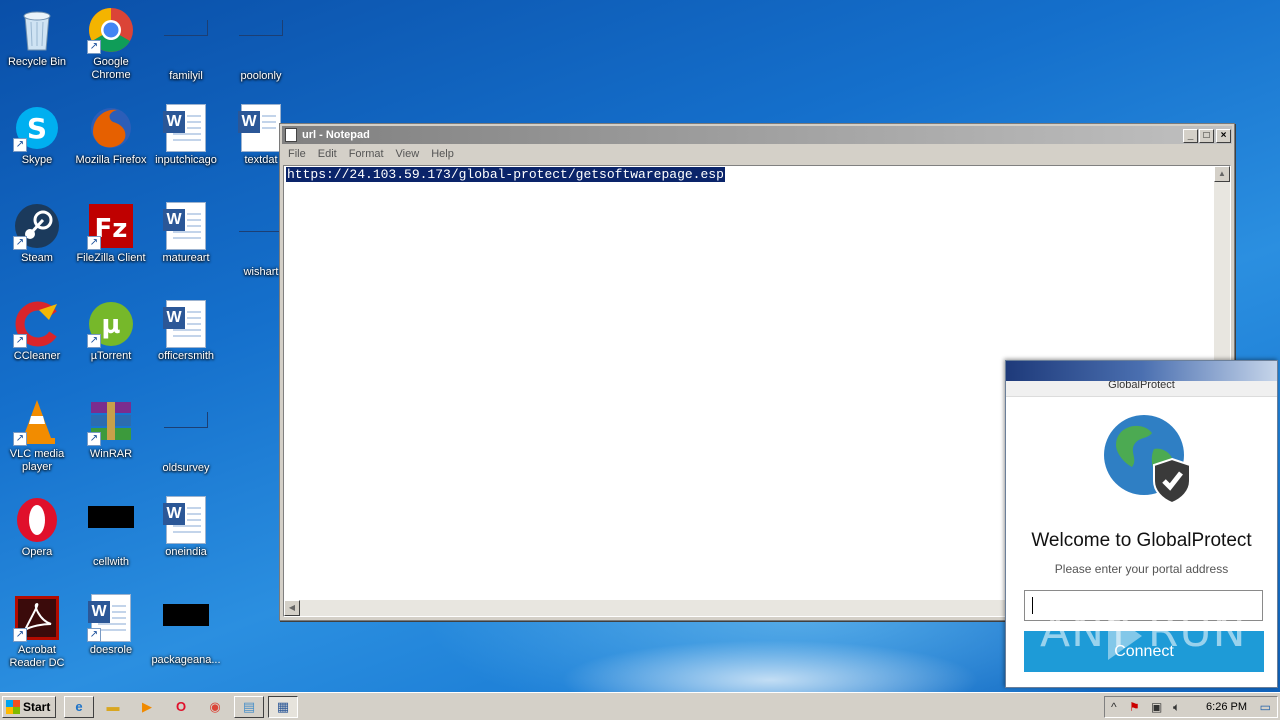 The image size is (1280, 720). I want to click on skype-icon: S ↗, so click(37, 128).